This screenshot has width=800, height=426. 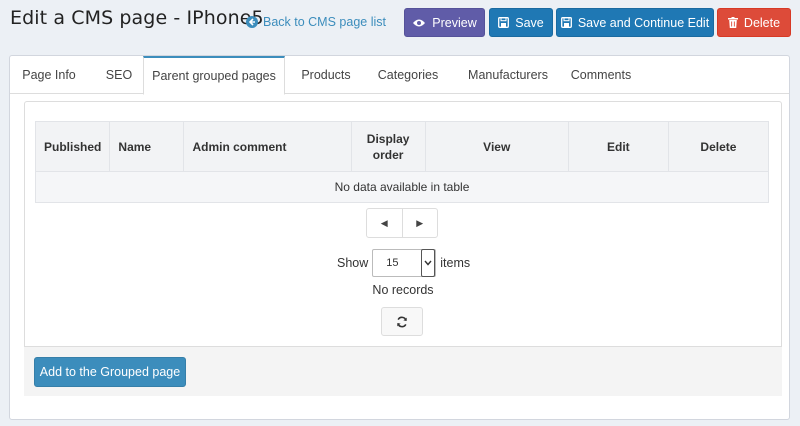 I want to click on delete-button: Delete, so click(x=754, y=22).